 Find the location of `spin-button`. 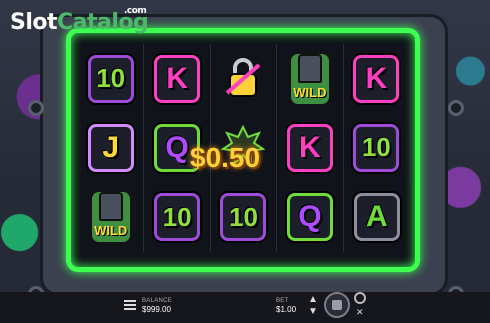

spin-button is located at coordinates (337, 305).